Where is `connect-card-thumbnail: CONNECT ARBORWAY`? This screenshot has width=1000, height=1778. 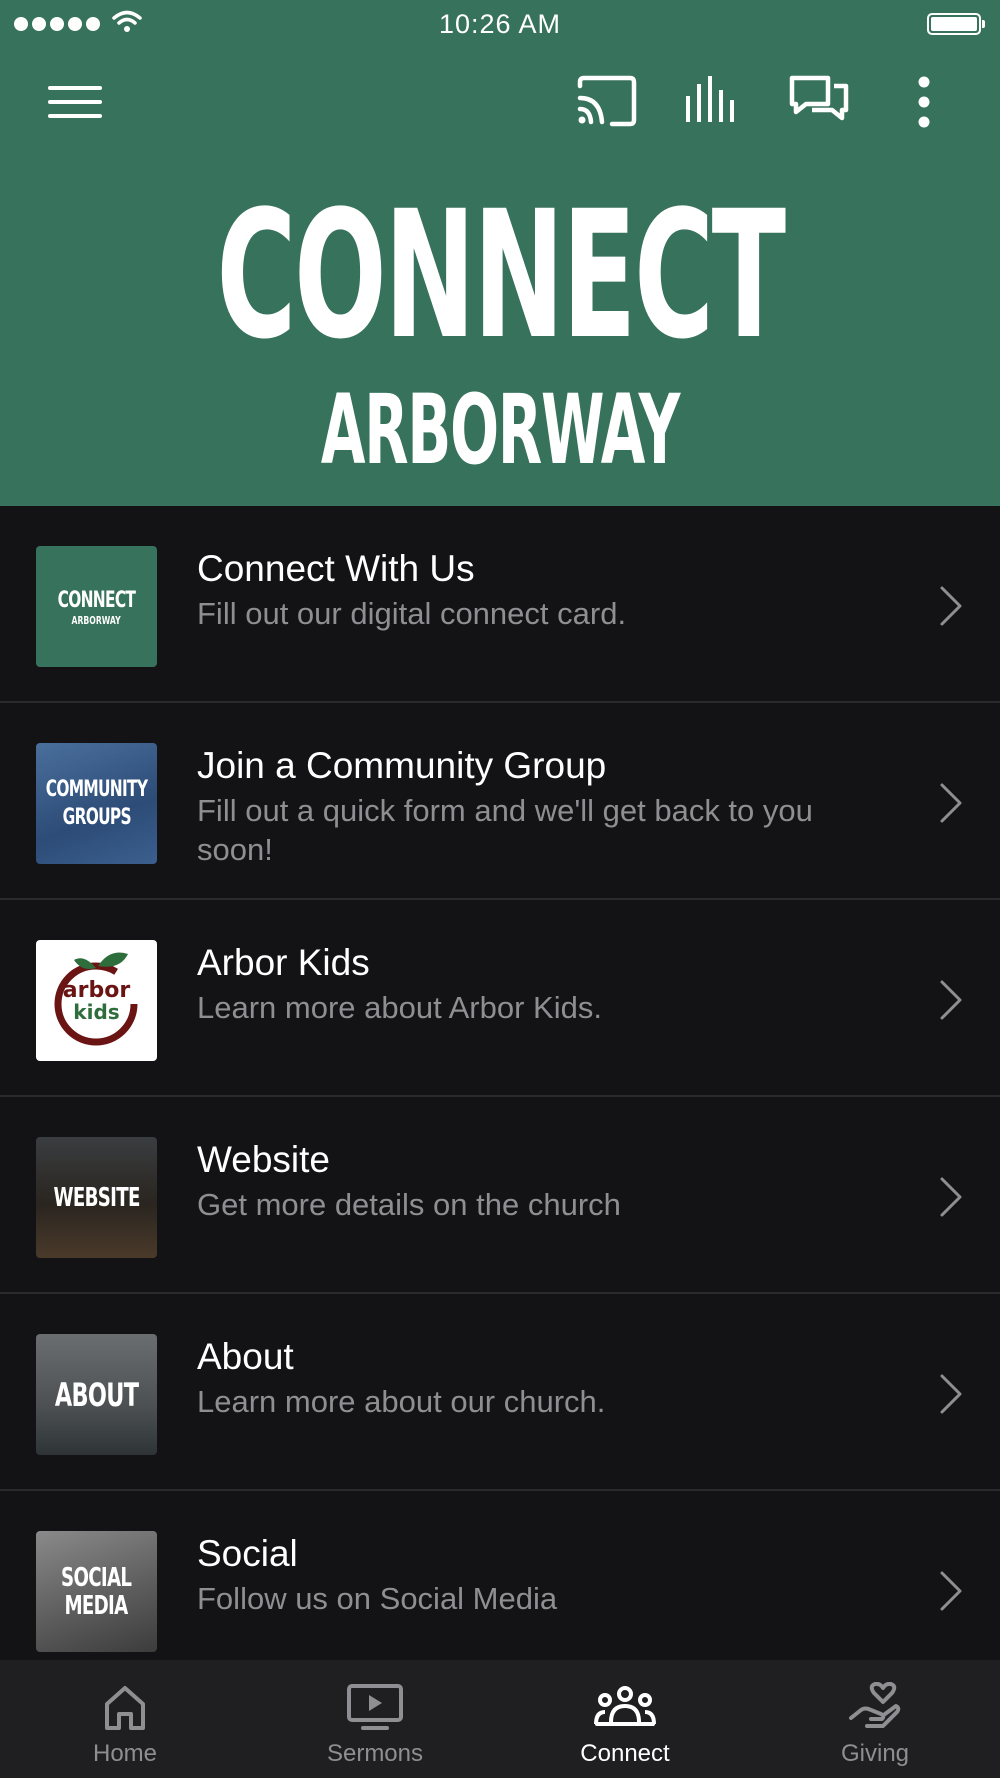 connect-card-thumbnail: CONNECT ARBORWAY is located at coordinates (96, 606).